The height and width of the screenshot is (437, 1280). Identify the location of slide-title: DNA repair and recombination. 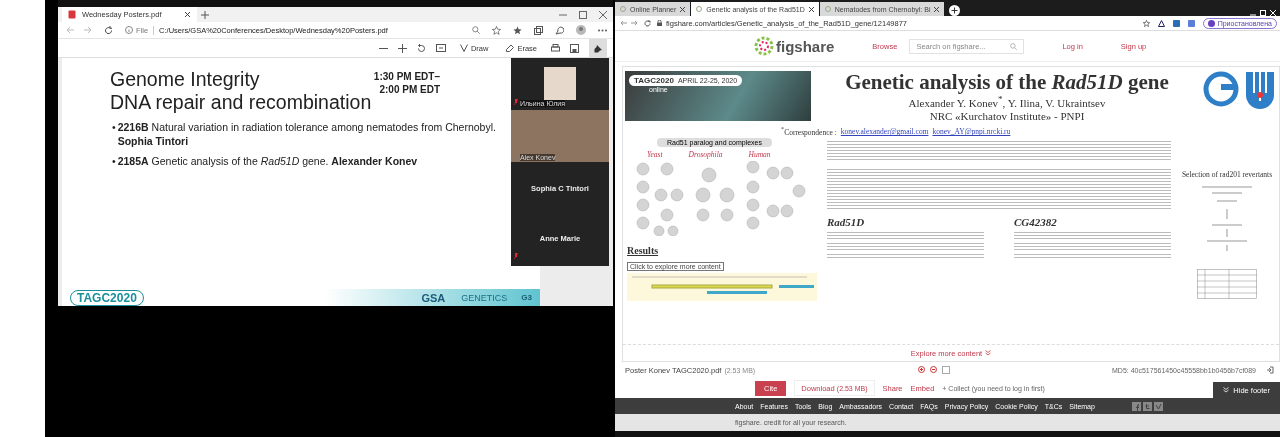
(241, 102).